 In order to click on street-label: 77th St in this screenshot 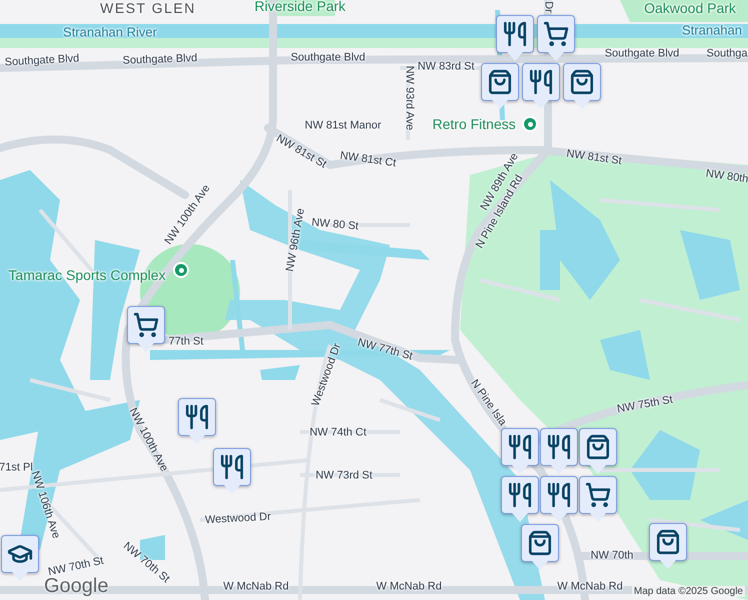, I will do `click(186, 342)`.